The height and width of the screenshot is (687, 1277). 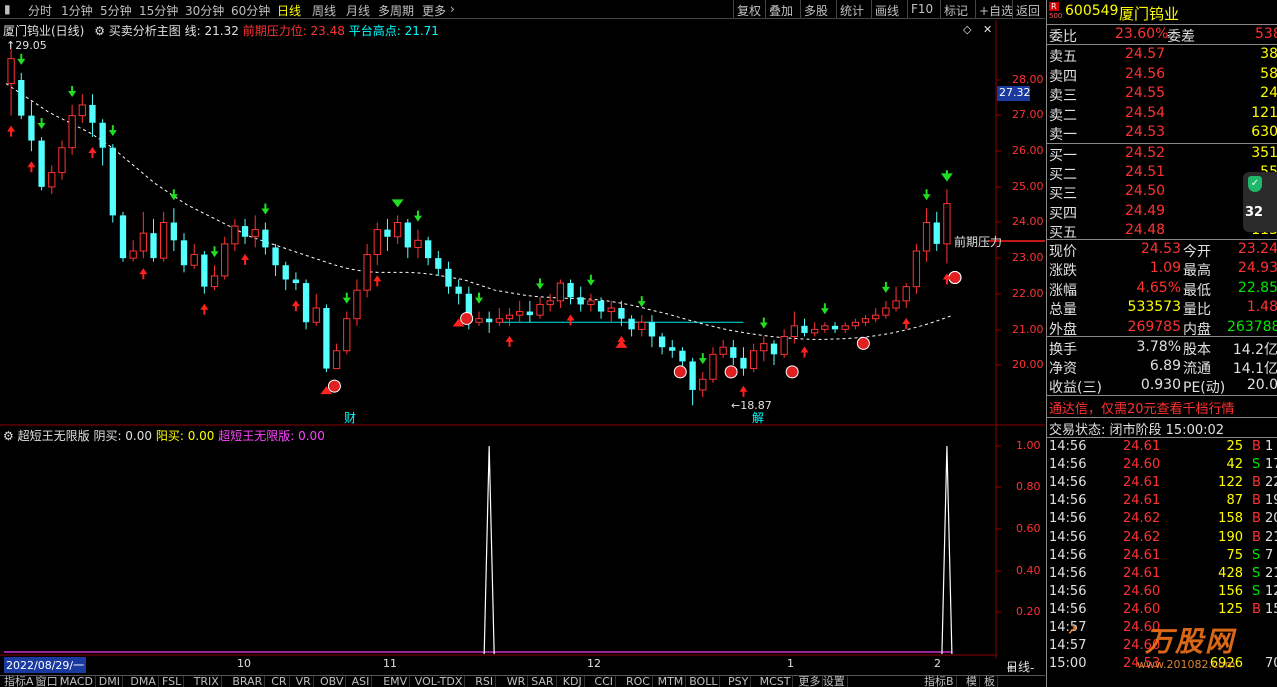 I want to click on indicator-tab: RSI, so click(x=485, y=681).